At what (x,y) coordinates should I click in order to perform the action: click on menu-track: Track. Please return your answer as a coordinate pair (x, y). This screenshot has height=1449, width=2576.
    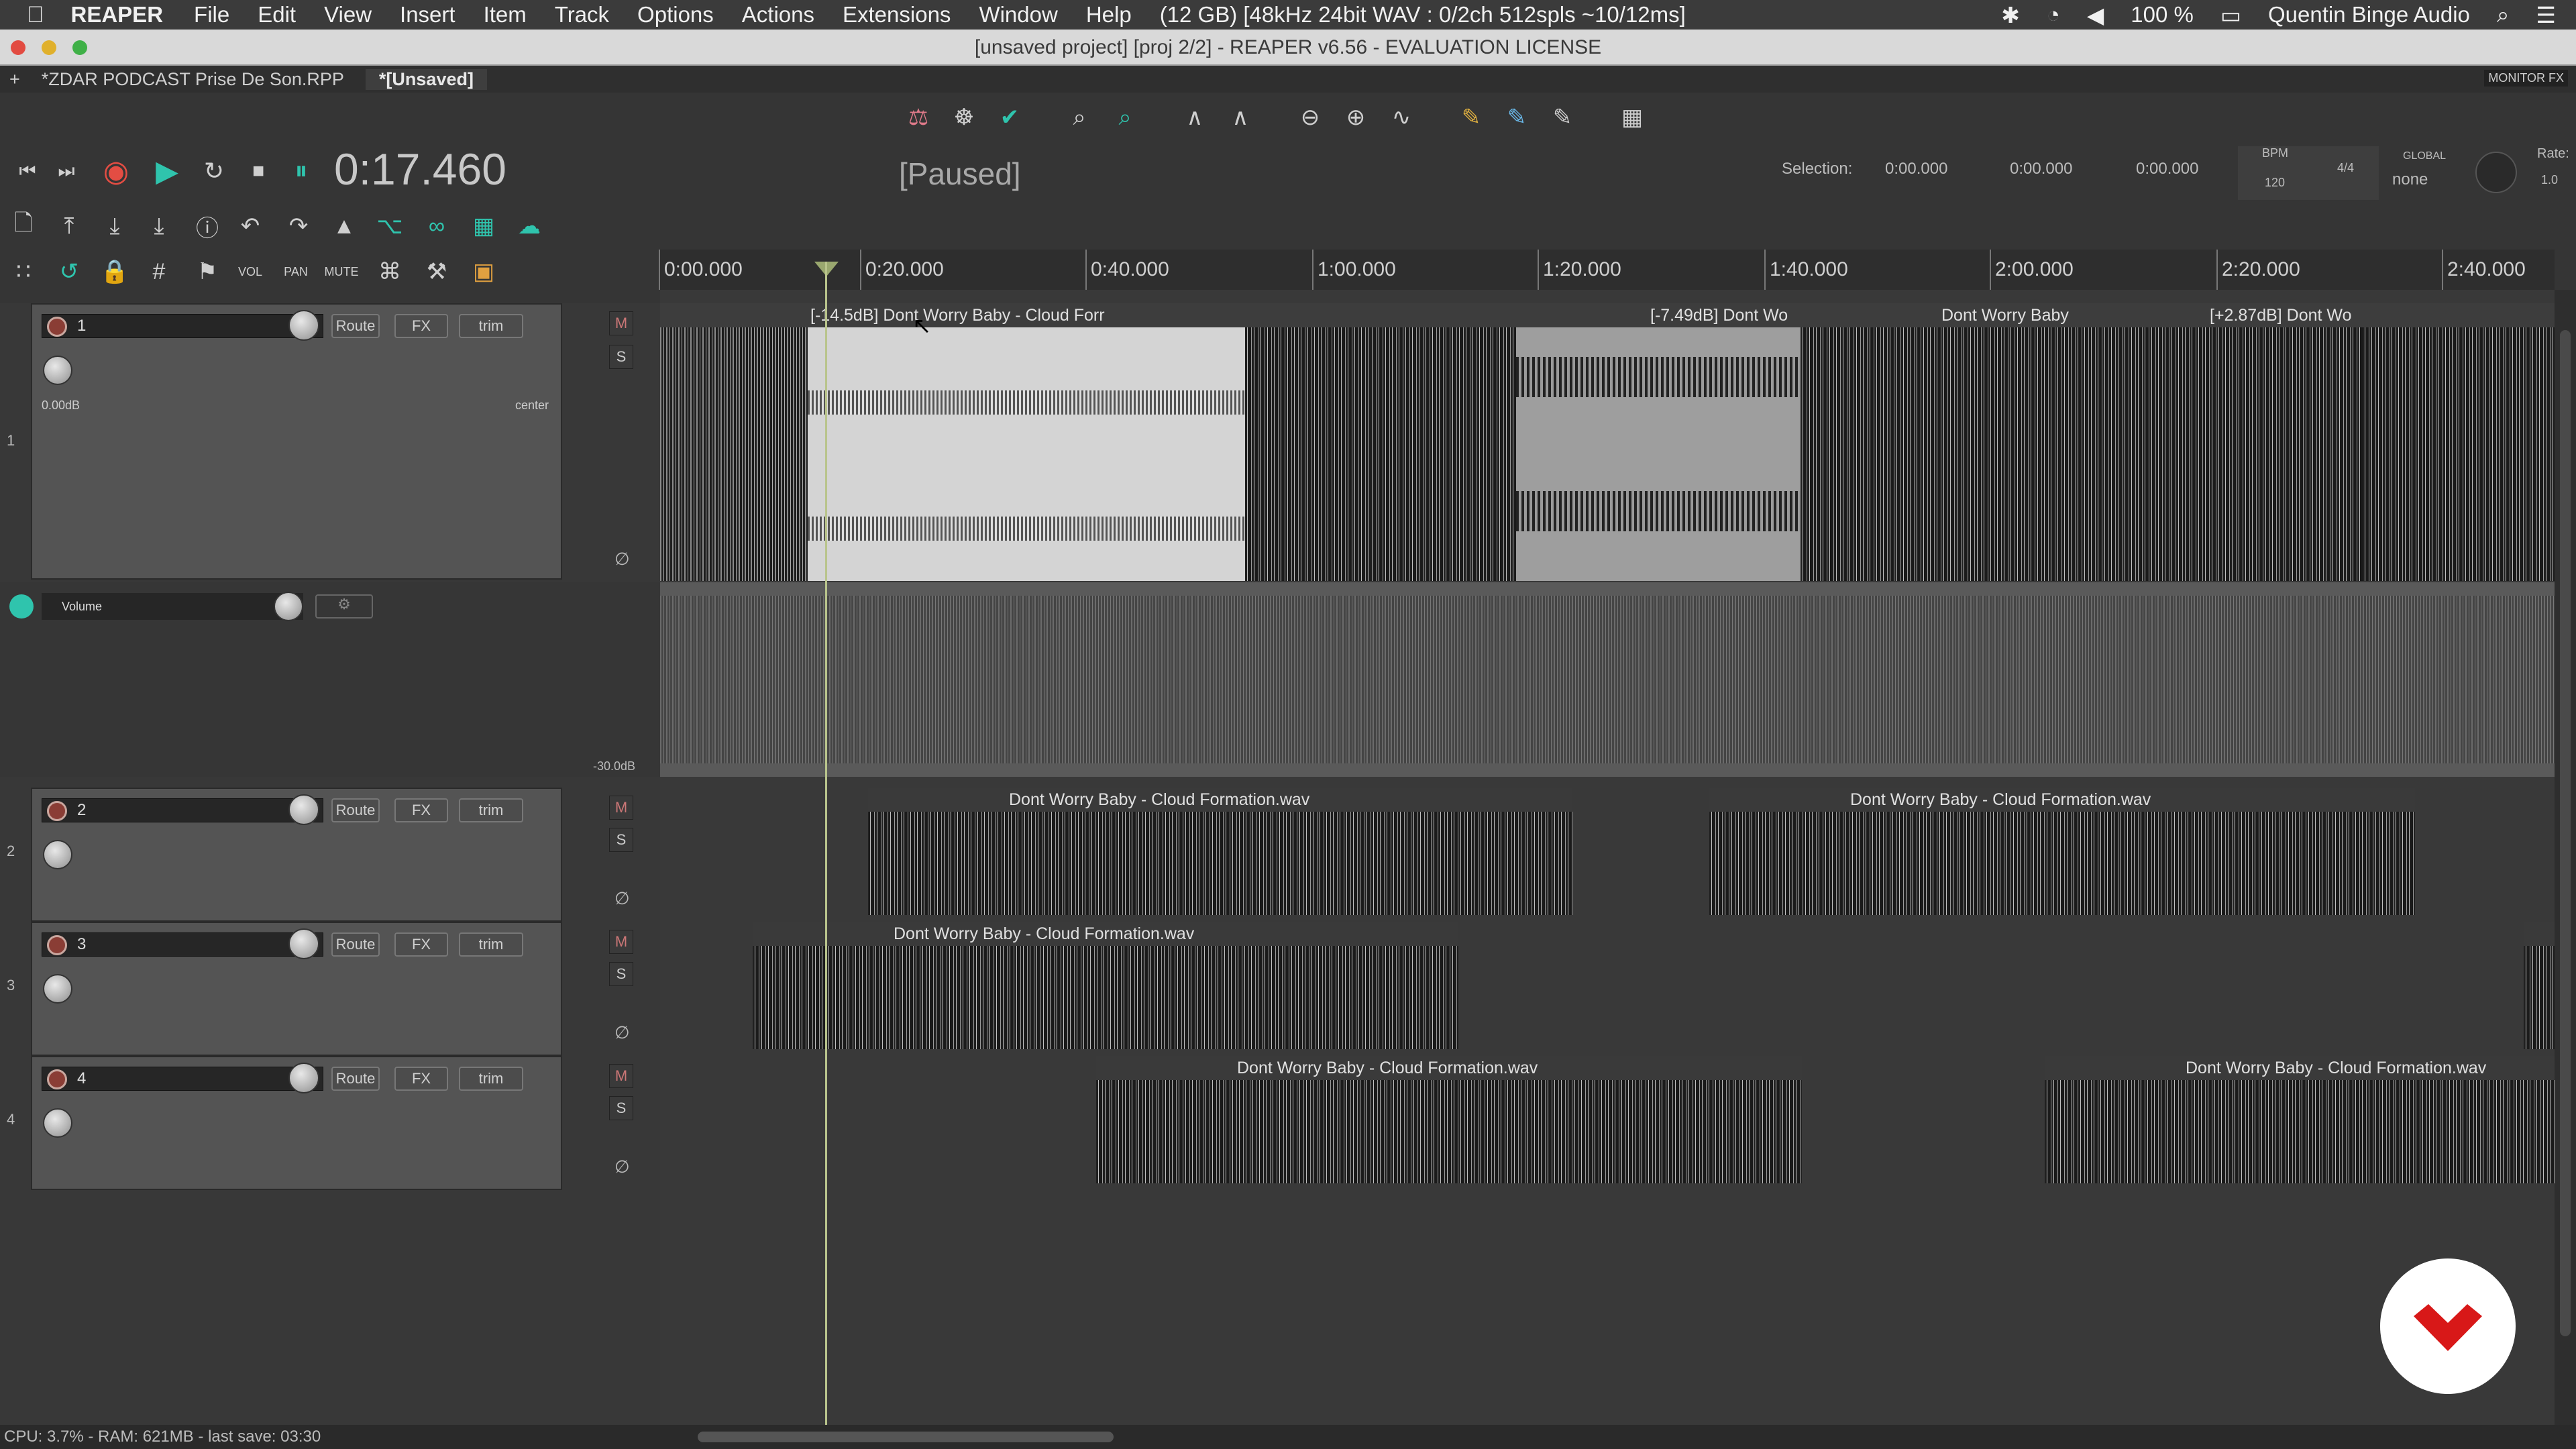
    Looking at the image, I should click on (582, 15).